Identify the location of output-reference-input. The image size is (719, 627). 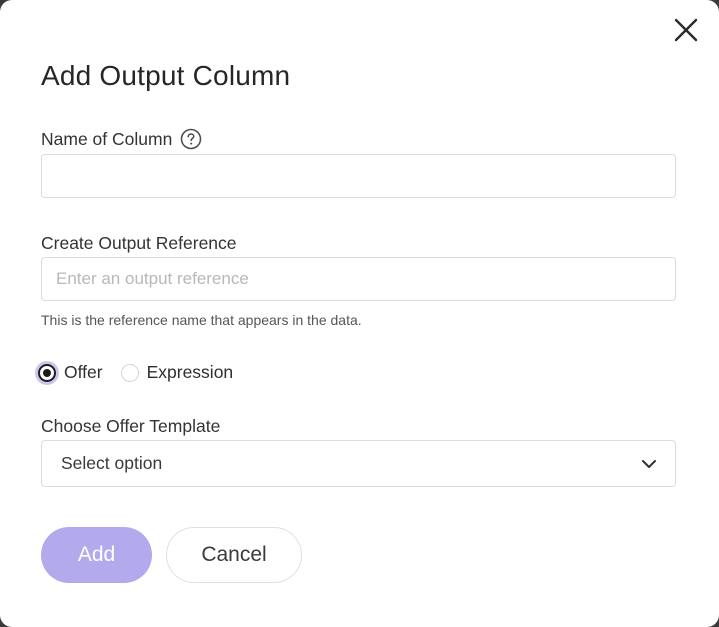
(358, 279).